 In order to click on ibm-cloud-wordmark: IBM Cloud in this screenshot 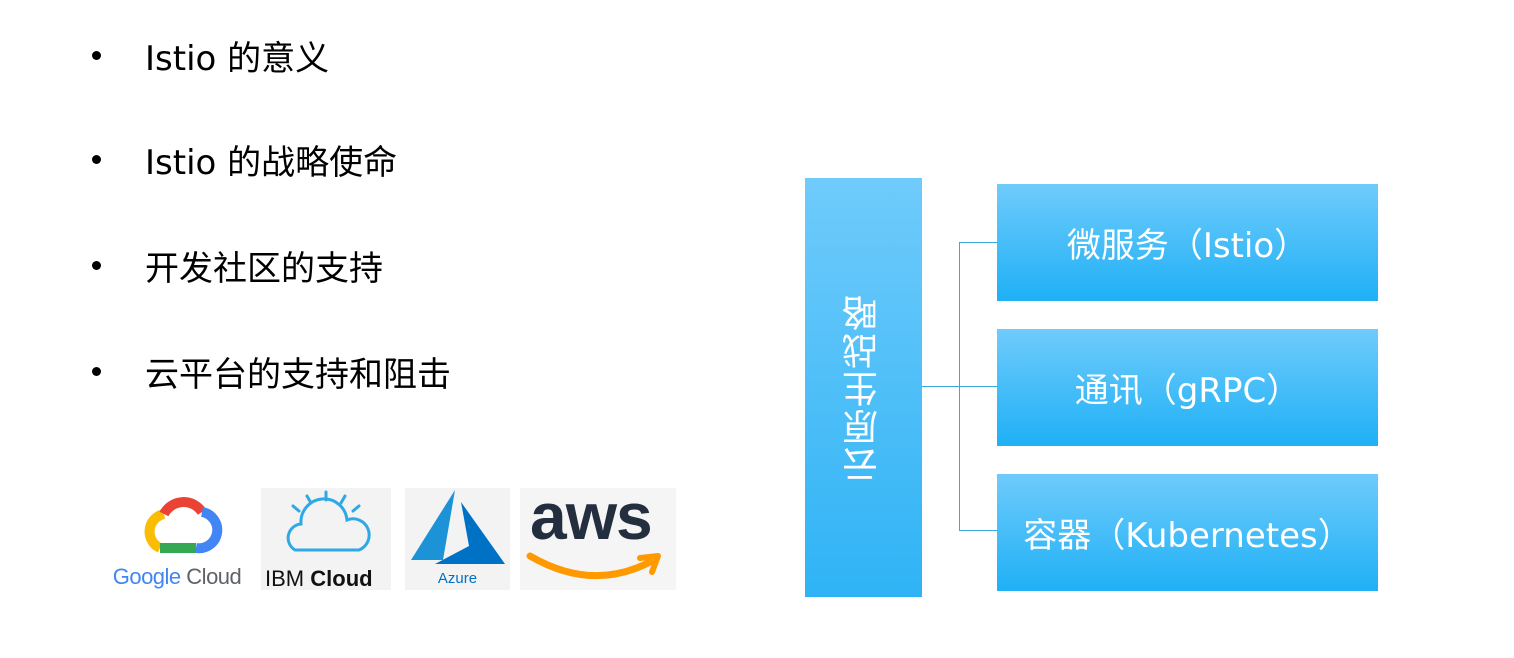, I will do `click(319, 578)`.